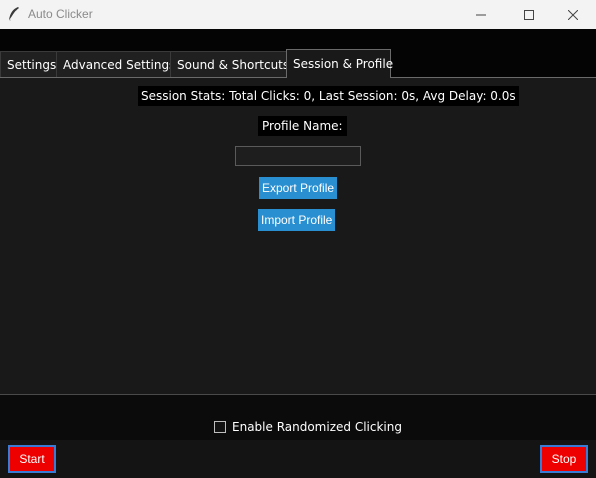 This screenshot has width=596, height=478. I want to click on randomized-clicking-checkbox, so click(220, 427).